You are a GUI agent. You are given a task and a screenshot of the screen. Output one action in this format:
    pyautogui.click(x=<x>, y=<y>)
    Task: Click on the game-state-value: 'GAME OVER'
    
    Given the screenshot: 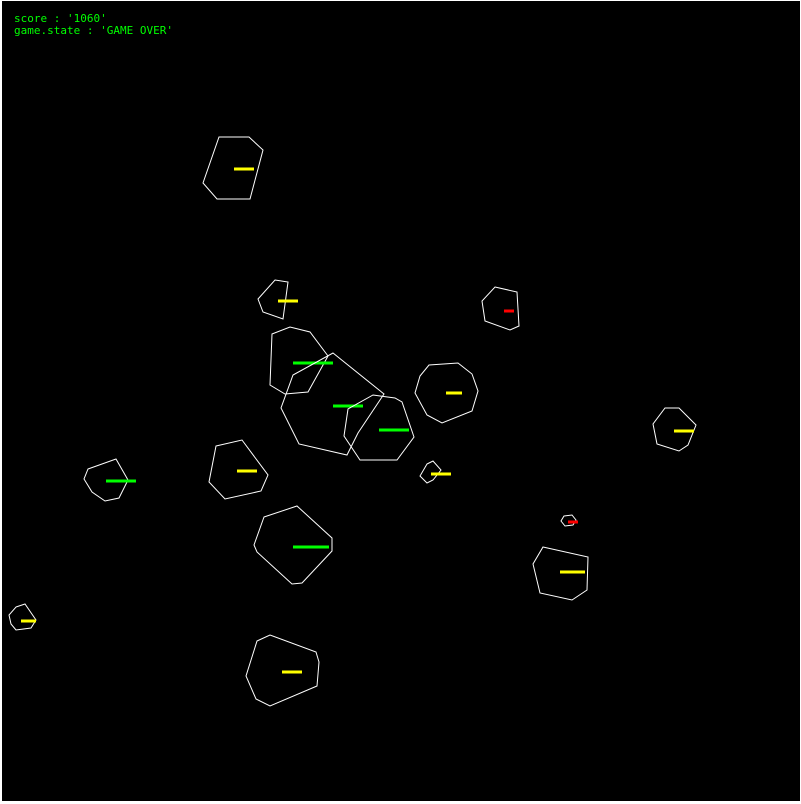 What is the action you would take?
    pyautogui.click(x=136, y=30)
    